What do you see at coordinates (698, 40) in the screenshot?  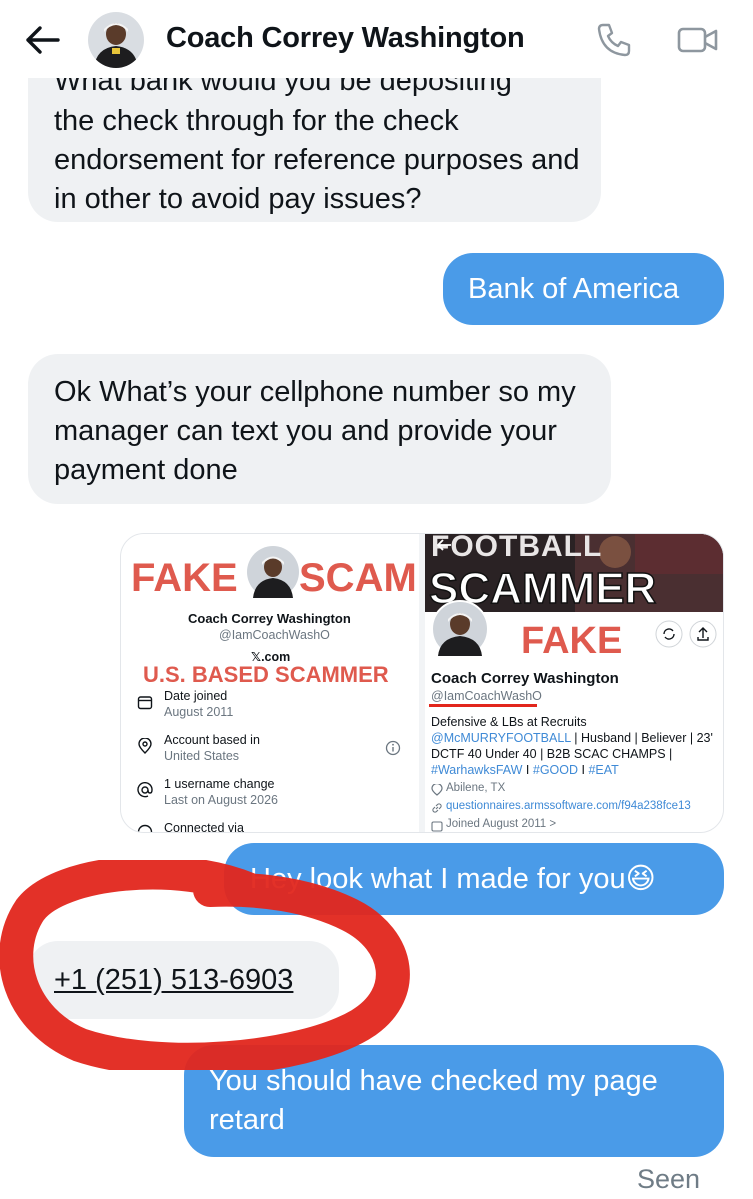 I see `video-call-icon` at bounding box center [698, 40].